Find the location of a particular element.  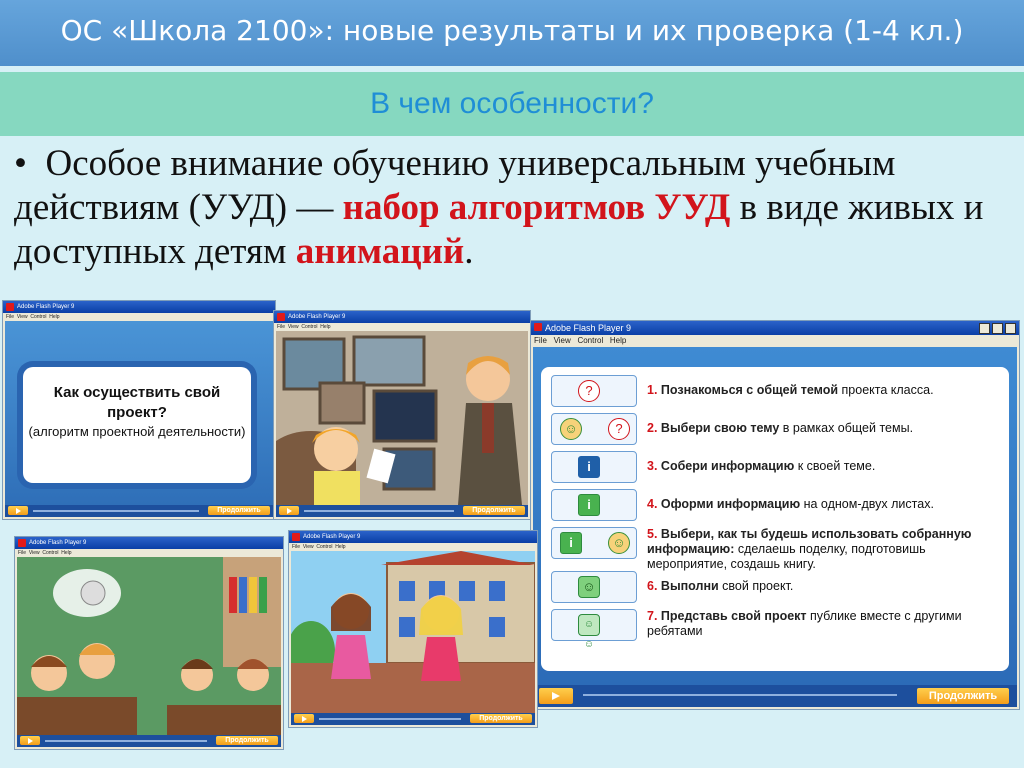

question-icon: ? is located at coordinates (594, 391).